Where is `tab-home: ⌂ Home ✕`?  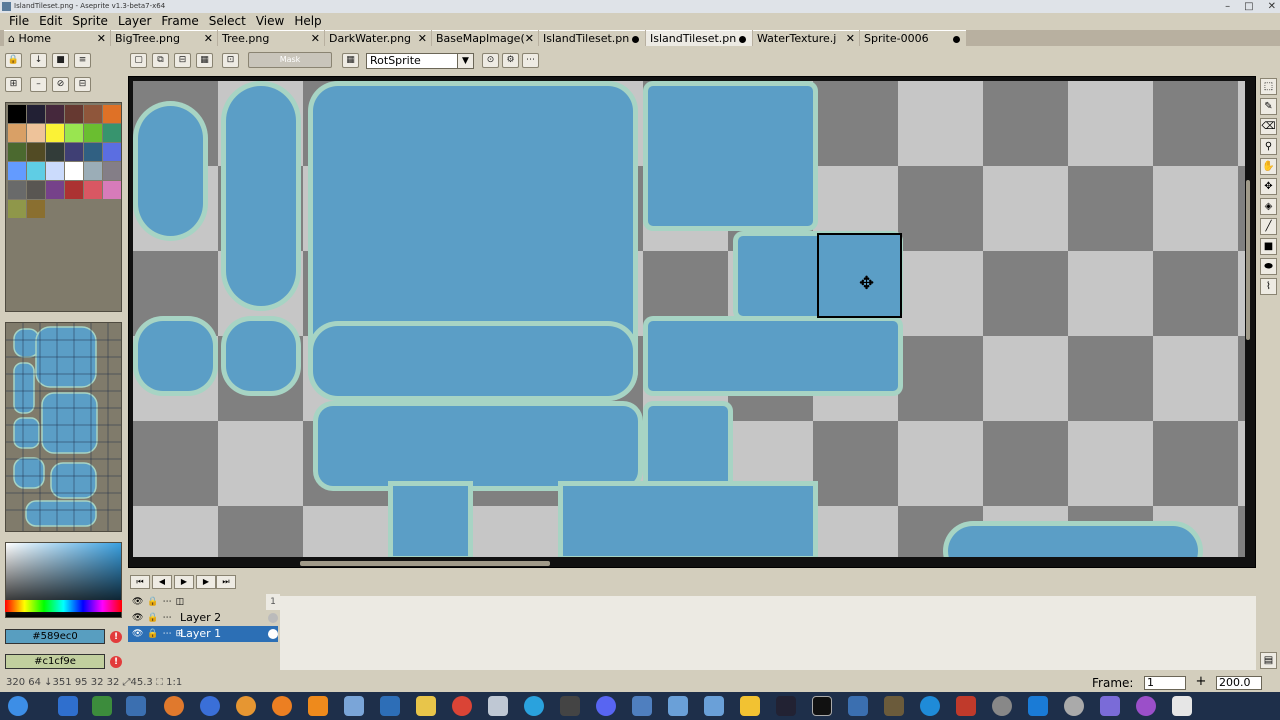 tab-home: ⌂ Home ✕ is located at coordinates (57, 38).